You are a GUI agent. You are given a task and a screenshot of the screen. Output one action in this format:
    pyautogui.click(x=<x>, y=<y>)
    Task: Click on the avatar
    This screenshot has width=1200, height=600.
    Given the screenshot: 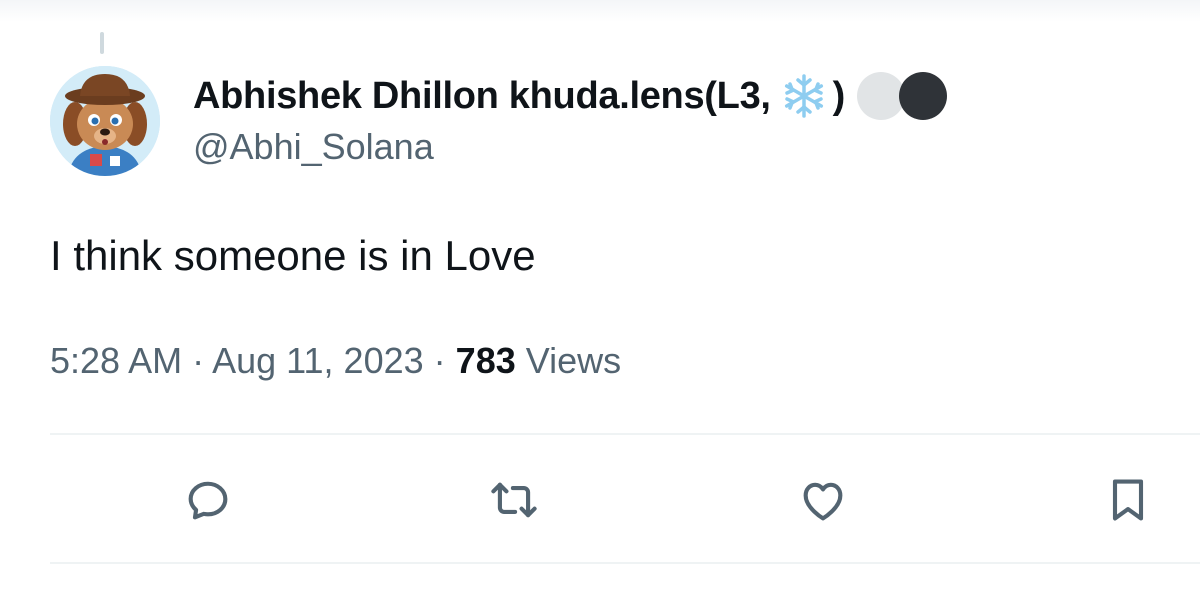 What is the action you would take?
    pyautogui.click(x=105, y=121)
    